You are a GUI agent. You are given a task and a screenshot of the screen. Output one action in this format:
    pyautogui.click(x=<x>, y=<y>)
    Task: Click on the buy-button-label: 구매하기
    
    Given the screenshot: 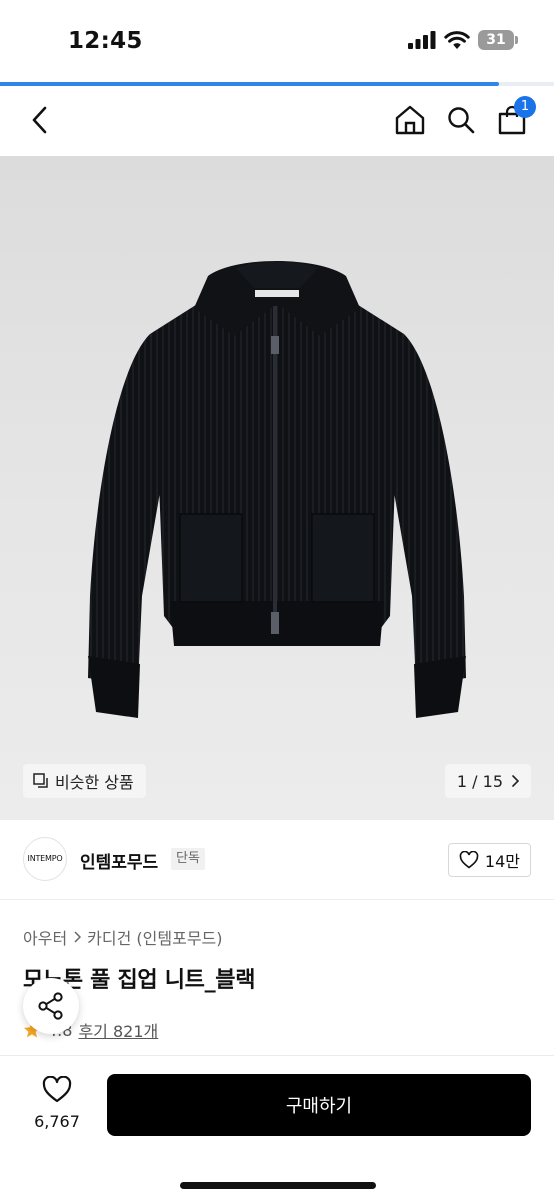 What is the action you would take?
    pyautogui.click(x=319, y=1106)
    